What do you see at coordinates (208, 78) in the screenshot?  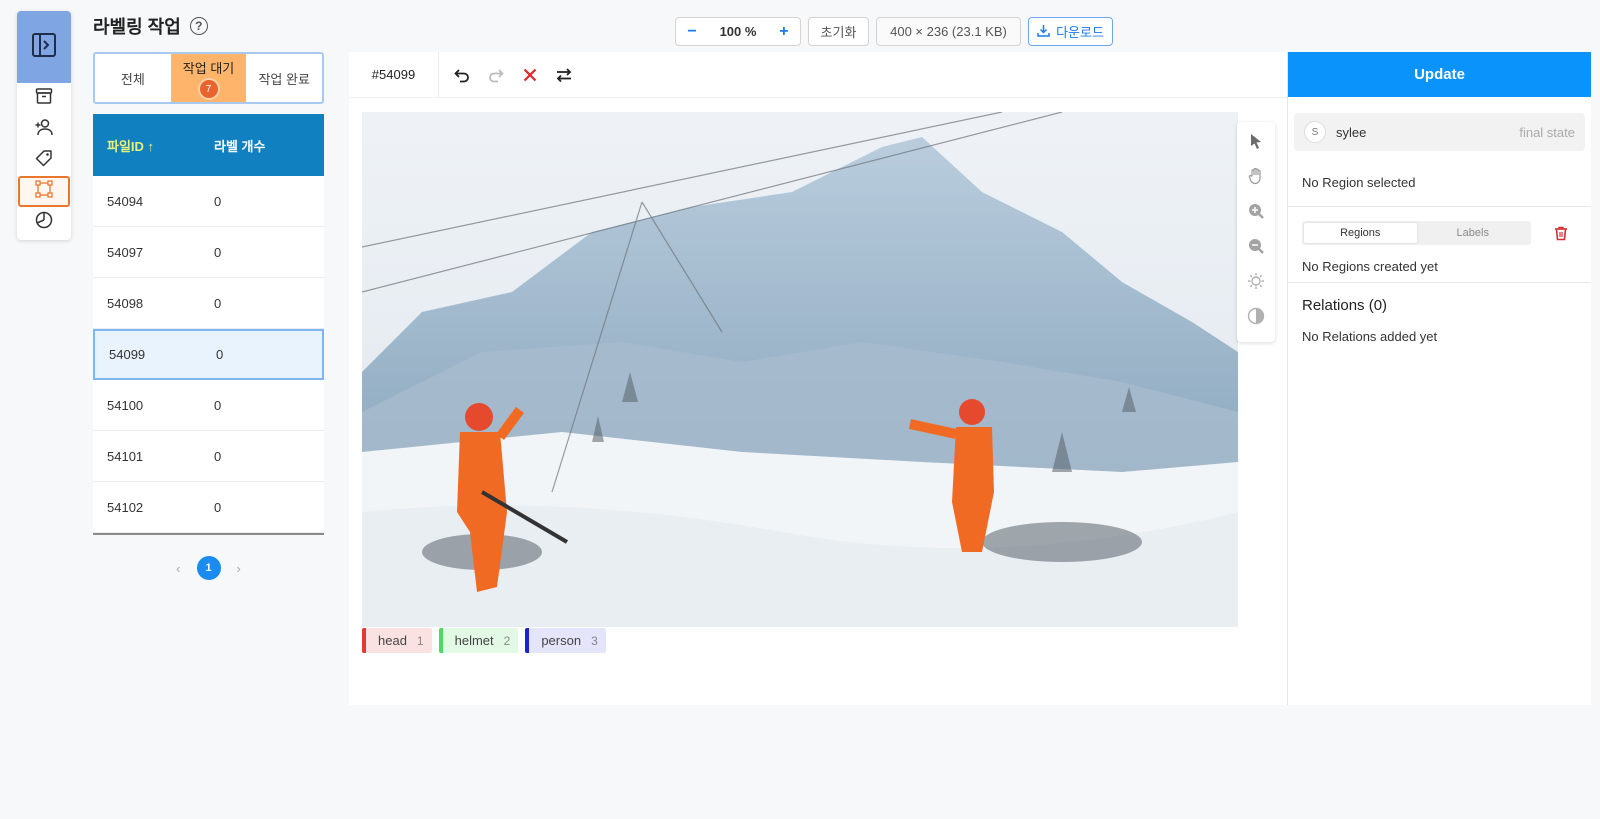 I see `tab-pending: 작업 대기 7` at bounding box center [208, 78].